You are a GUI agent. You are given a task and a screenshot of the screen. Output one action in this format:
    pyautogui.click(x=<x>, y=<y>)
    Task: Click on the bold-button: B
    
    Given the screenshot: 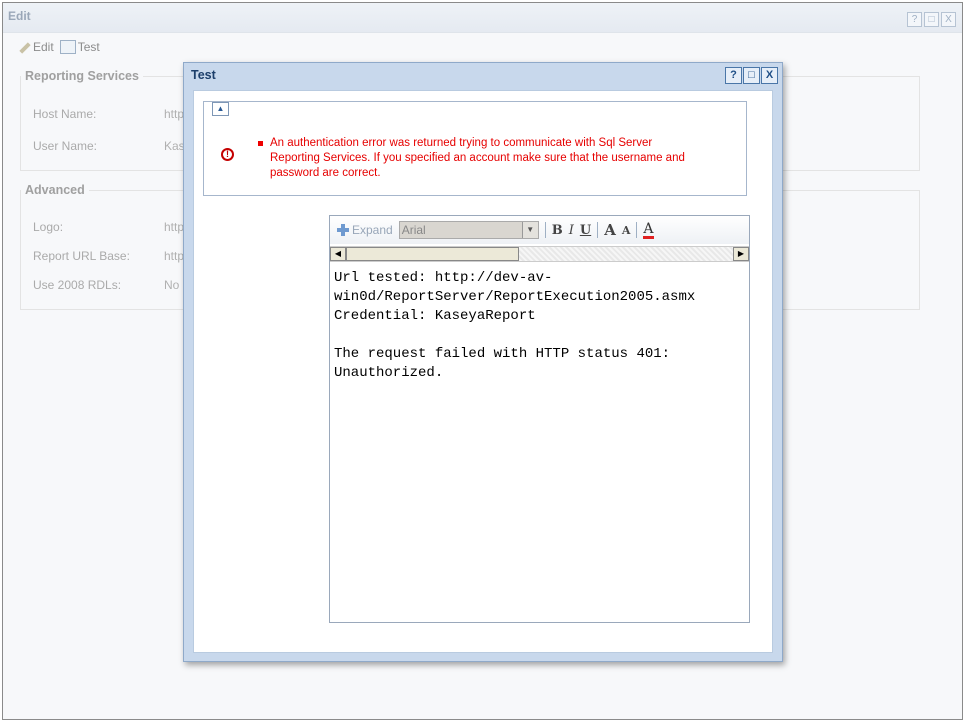 What is the action you would take?
    pyautogui.click(x=557, y=230)
    